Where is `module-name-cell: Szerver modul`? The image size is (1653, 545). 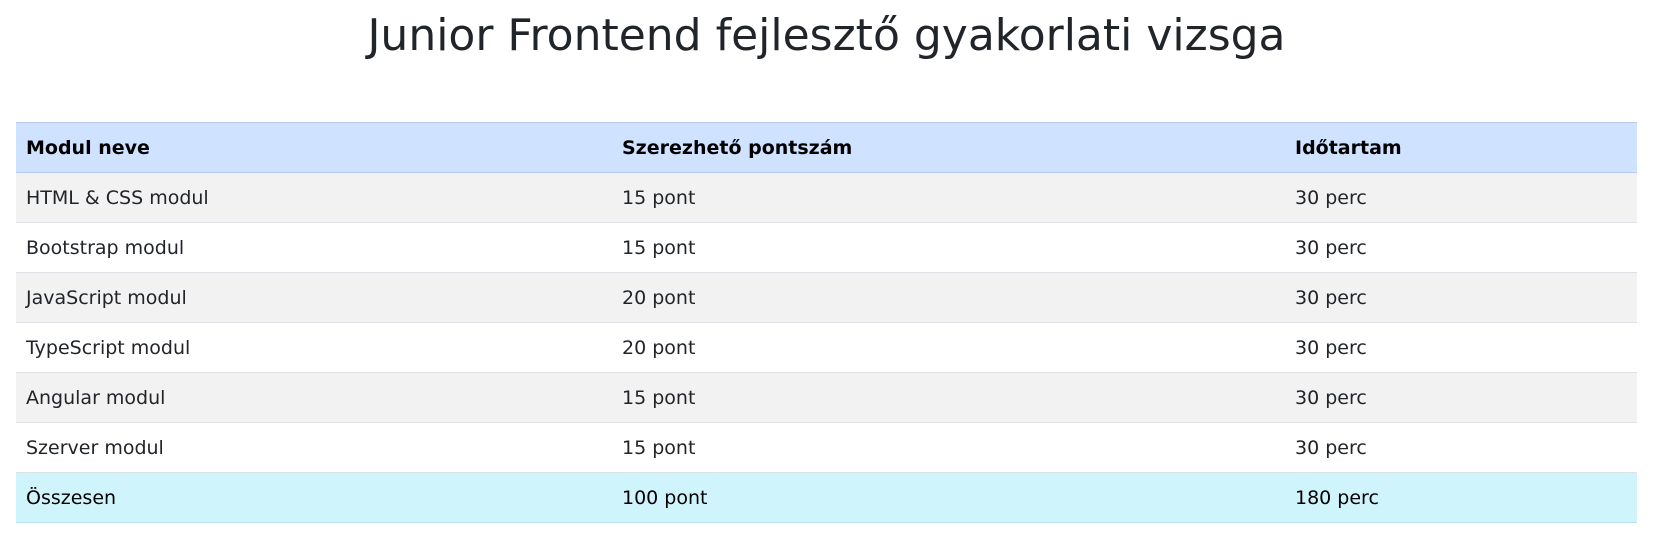 module-name-cell: Szerver modul is located at coordinates (314, 447).